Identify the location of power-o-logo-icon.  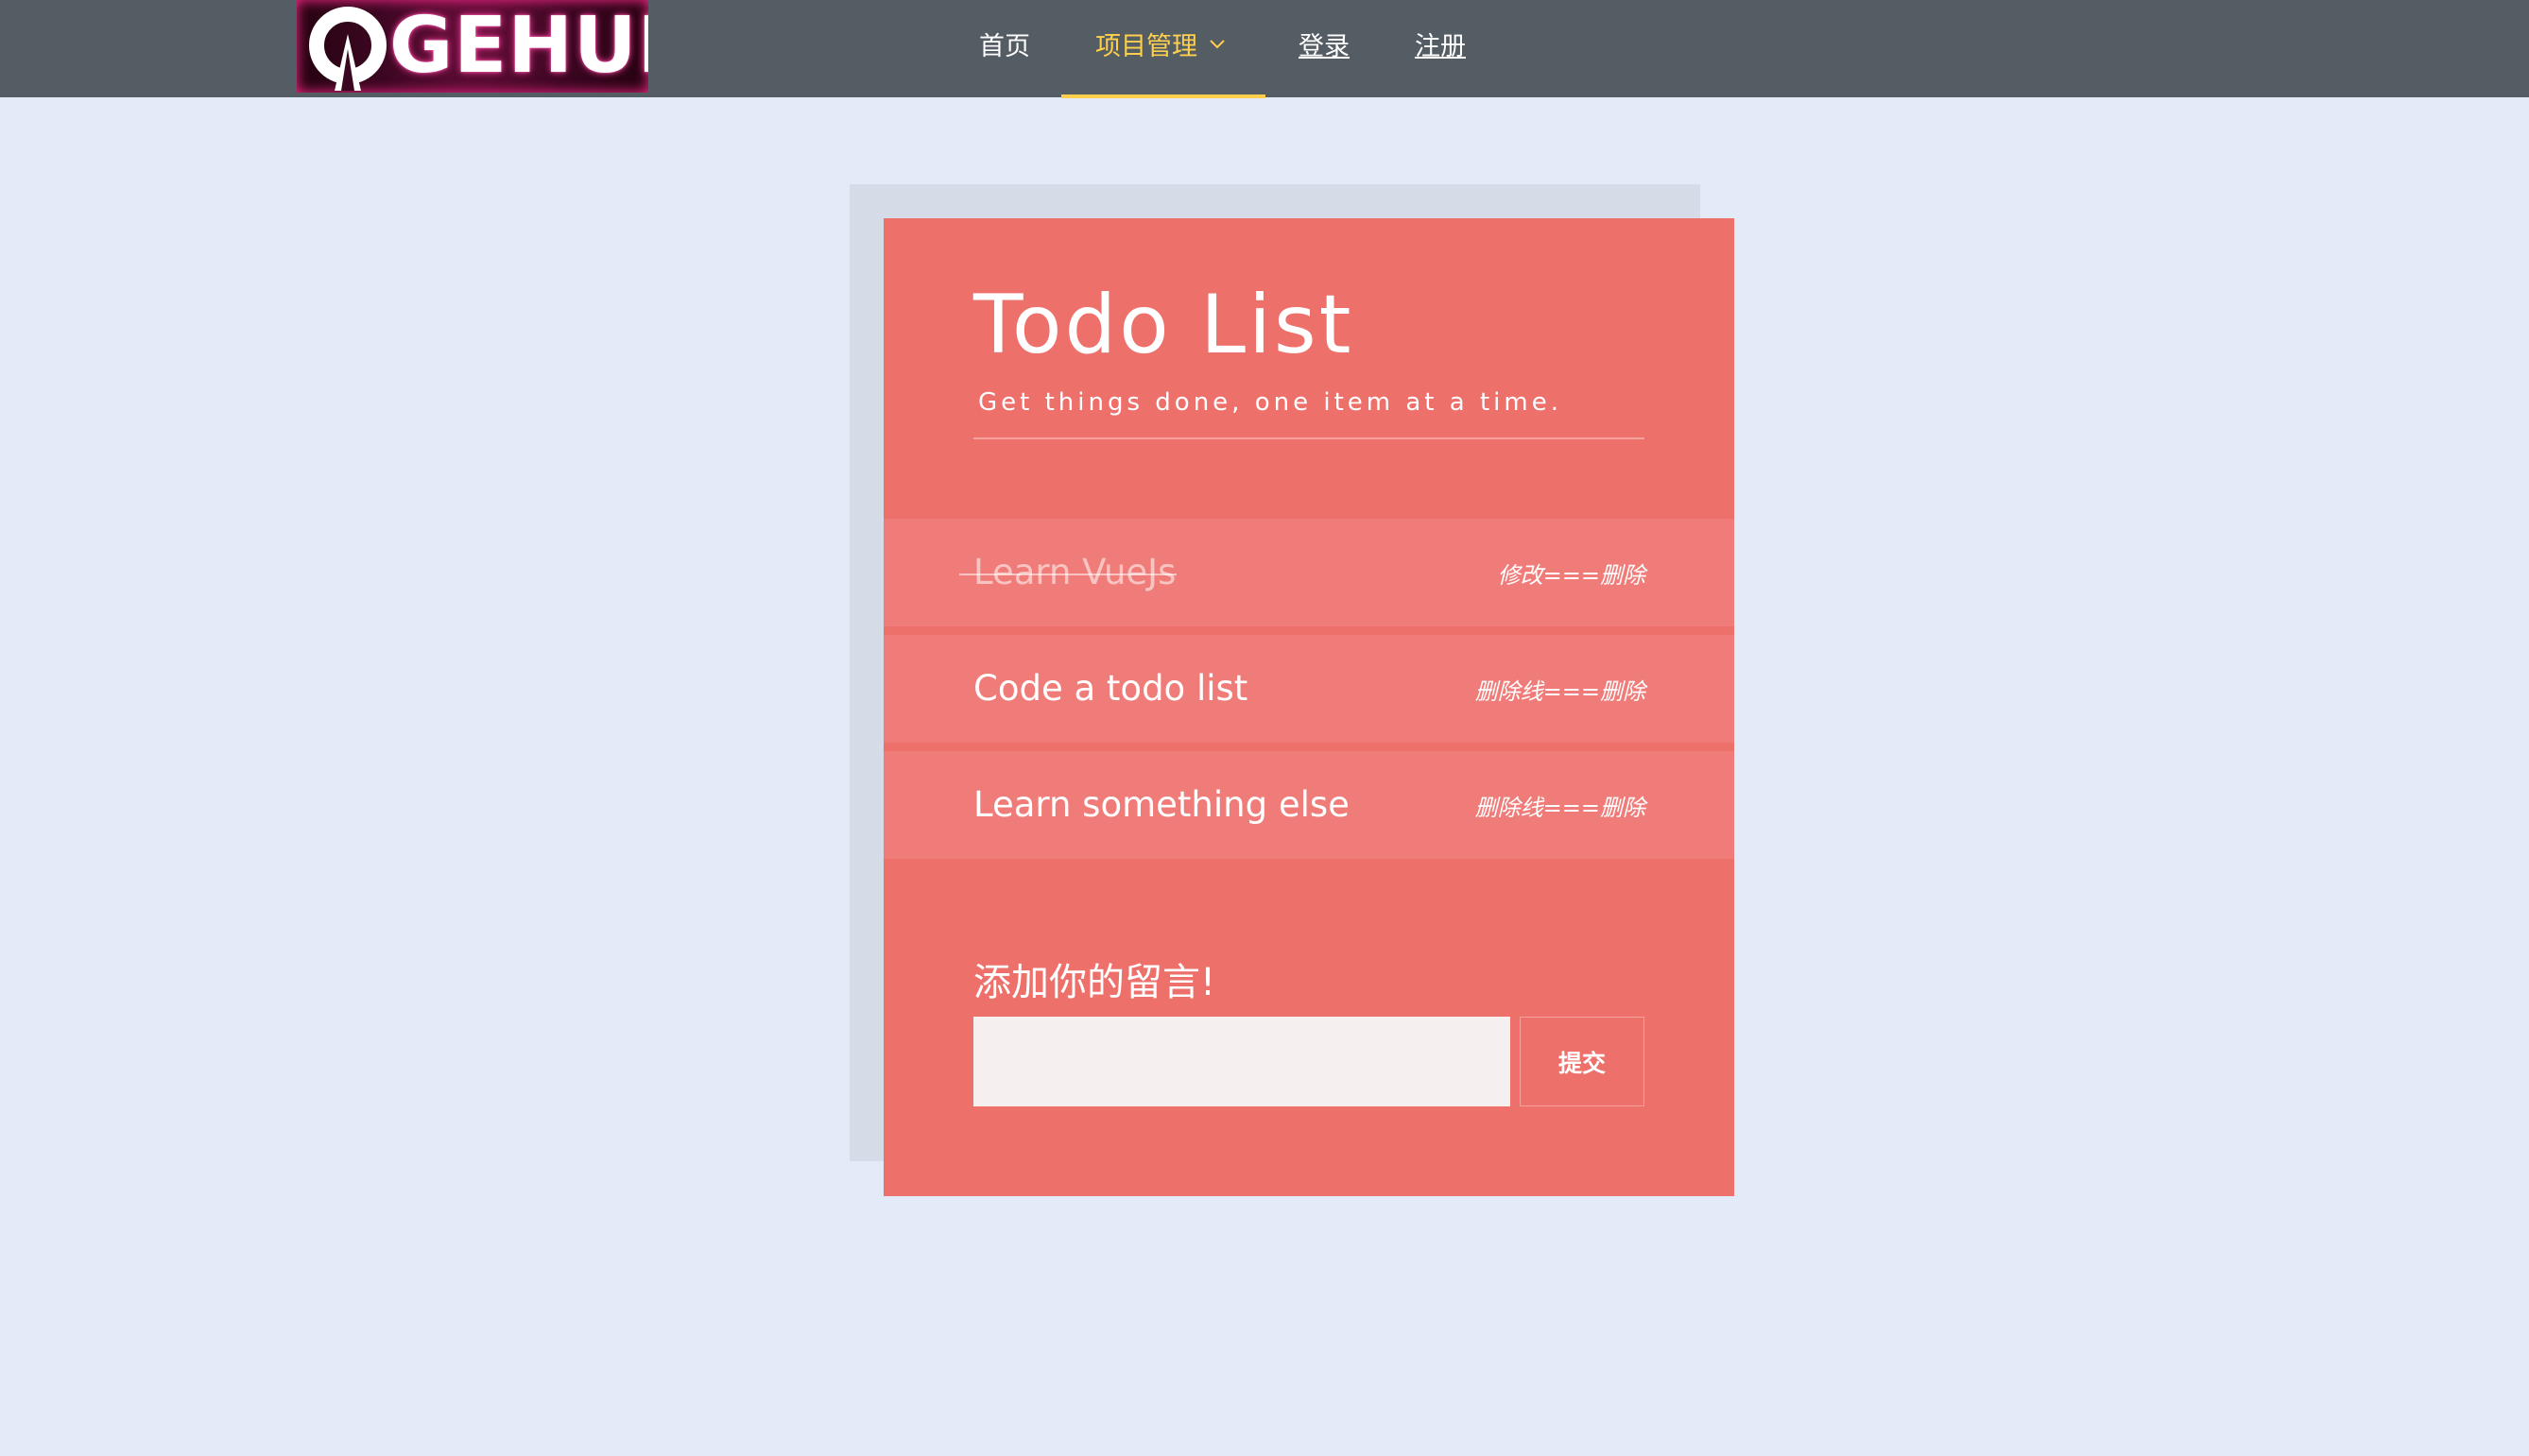
(348, 49).